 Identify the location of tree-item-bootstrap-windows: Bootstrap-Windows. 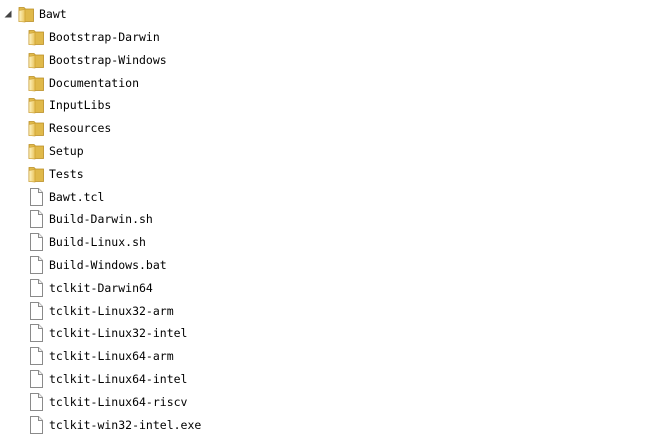
(97, 60).